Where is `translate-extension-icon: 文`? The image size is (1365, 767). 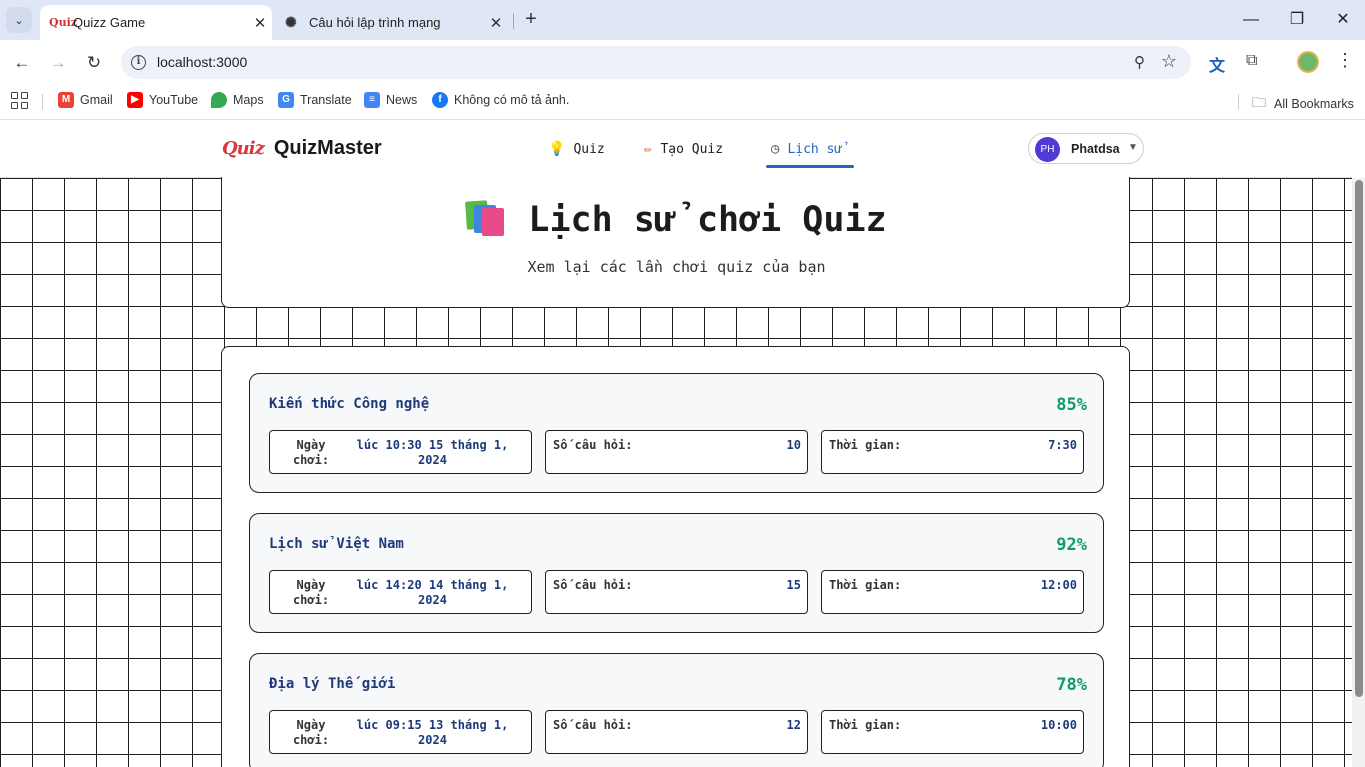 translate-extension-icon: 文 is located at coordinates (1217, 64).